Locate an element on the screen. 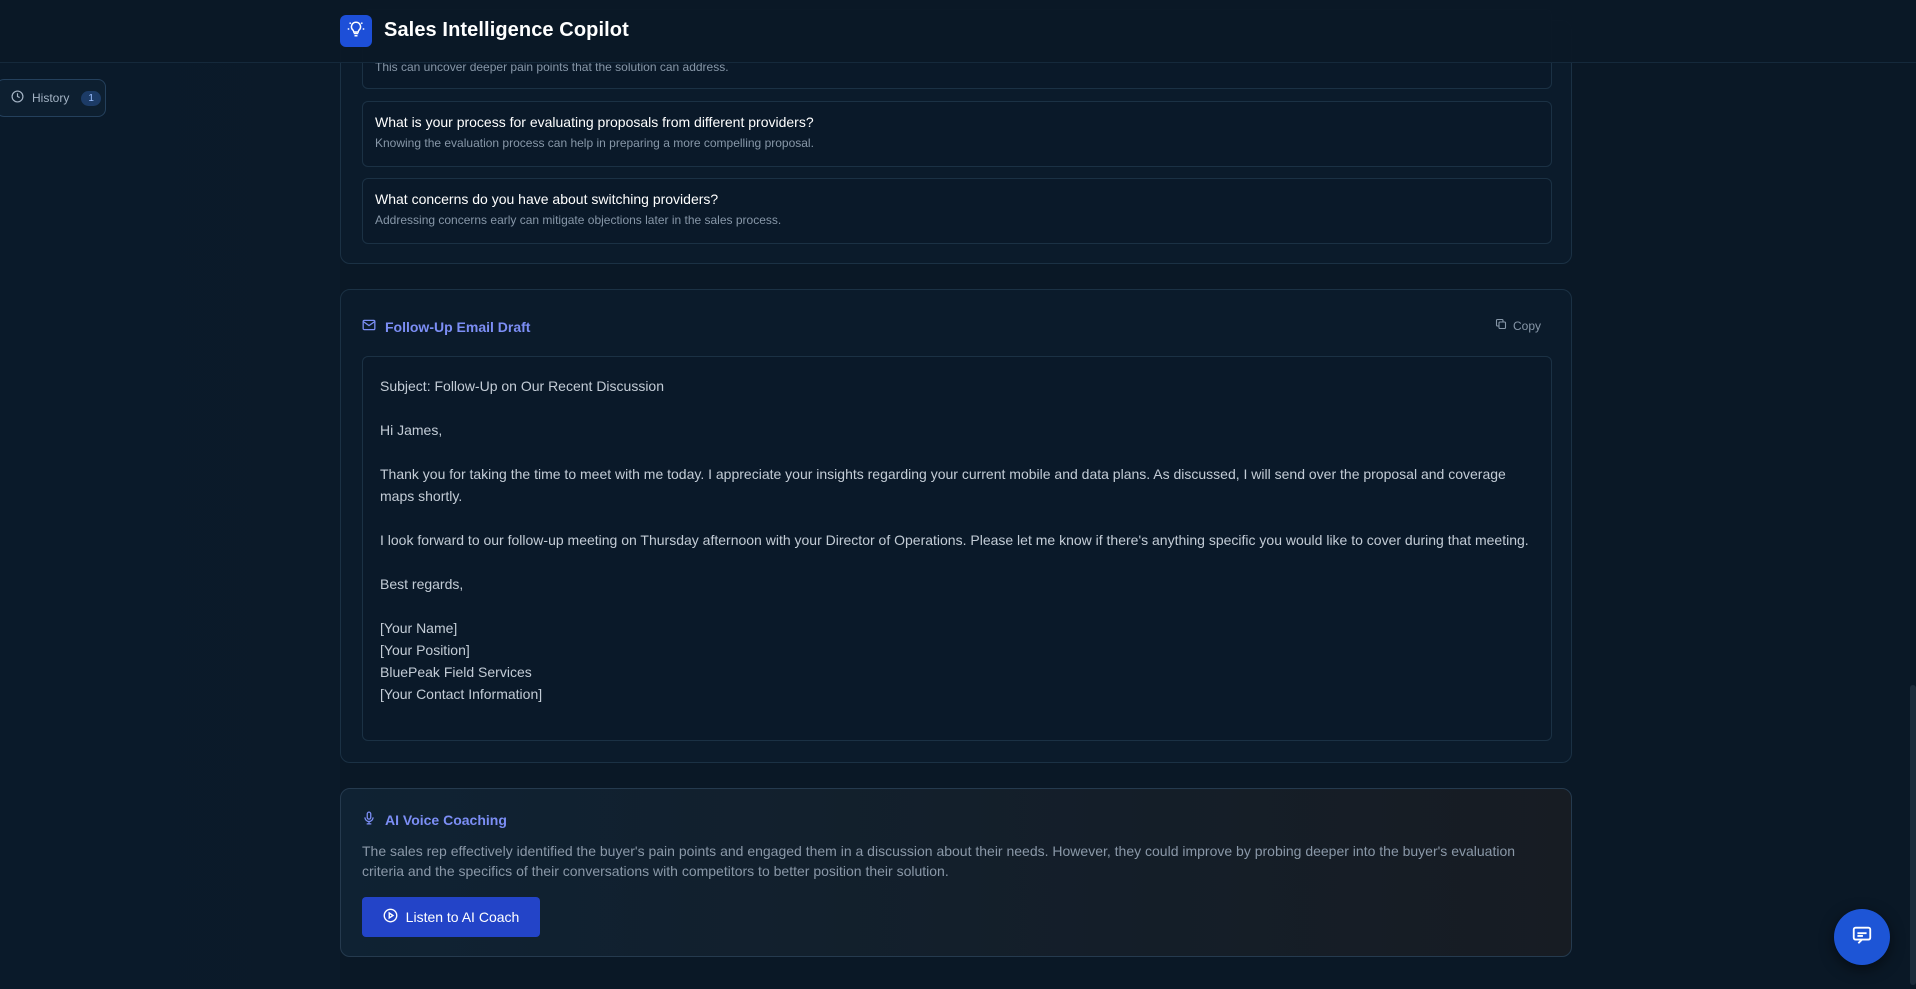 The height and width of the screenshot is (989, 1916). chat-icon is located at coordinates (1862, 937).